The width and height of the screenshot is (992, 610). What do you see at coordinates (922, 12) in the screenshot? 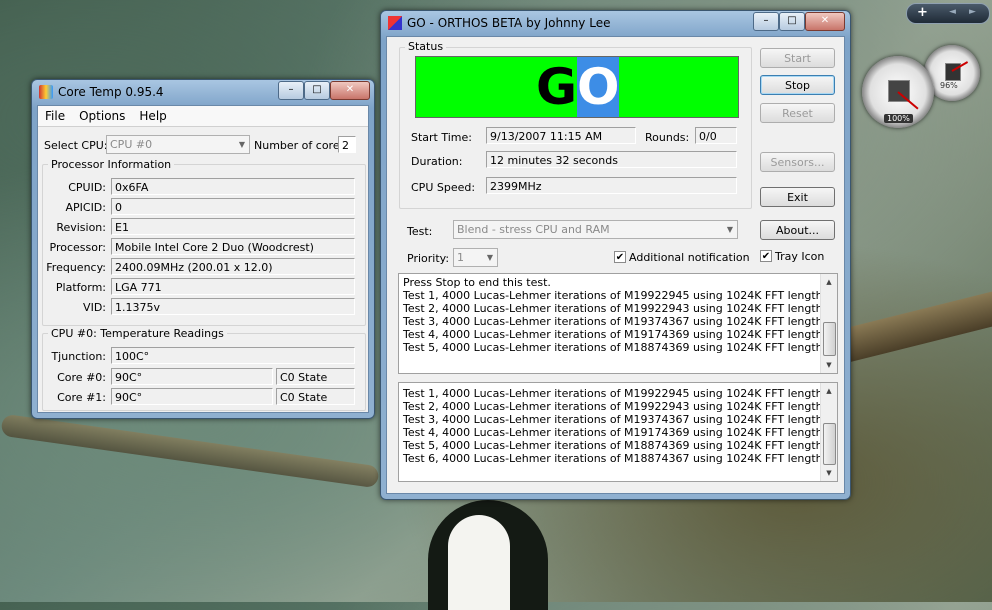
I see `add-gadget-button: +` at bounding box center [922, 12].